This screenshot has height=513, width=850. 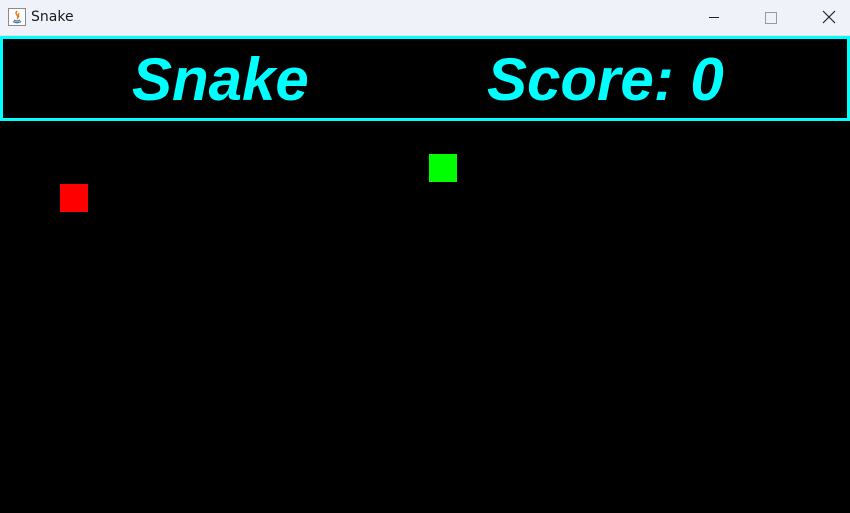 I want to click on score-label: Score:, so click(x=589, y=79).